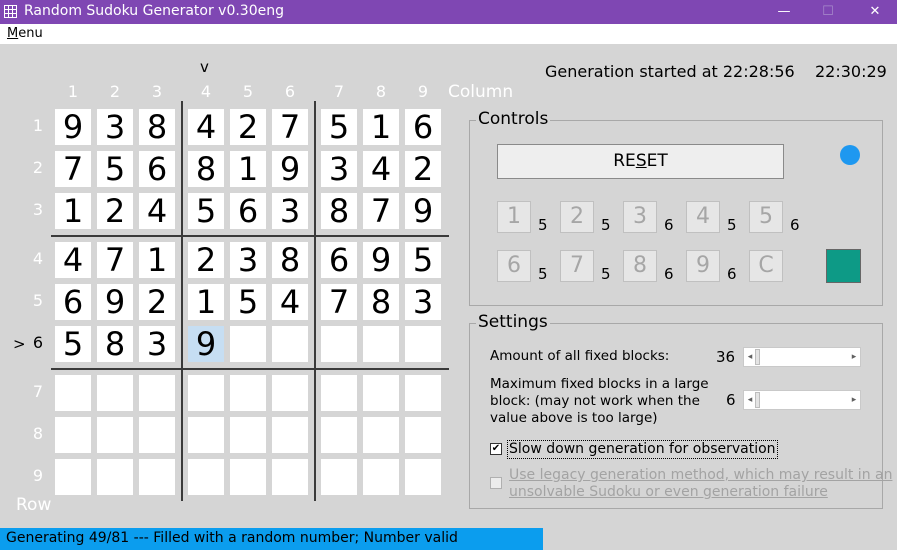 The image size is (897, 550). Describe the element at coordinates (874, 12) in the screenshot. I see `close-button: ✕` at that location.